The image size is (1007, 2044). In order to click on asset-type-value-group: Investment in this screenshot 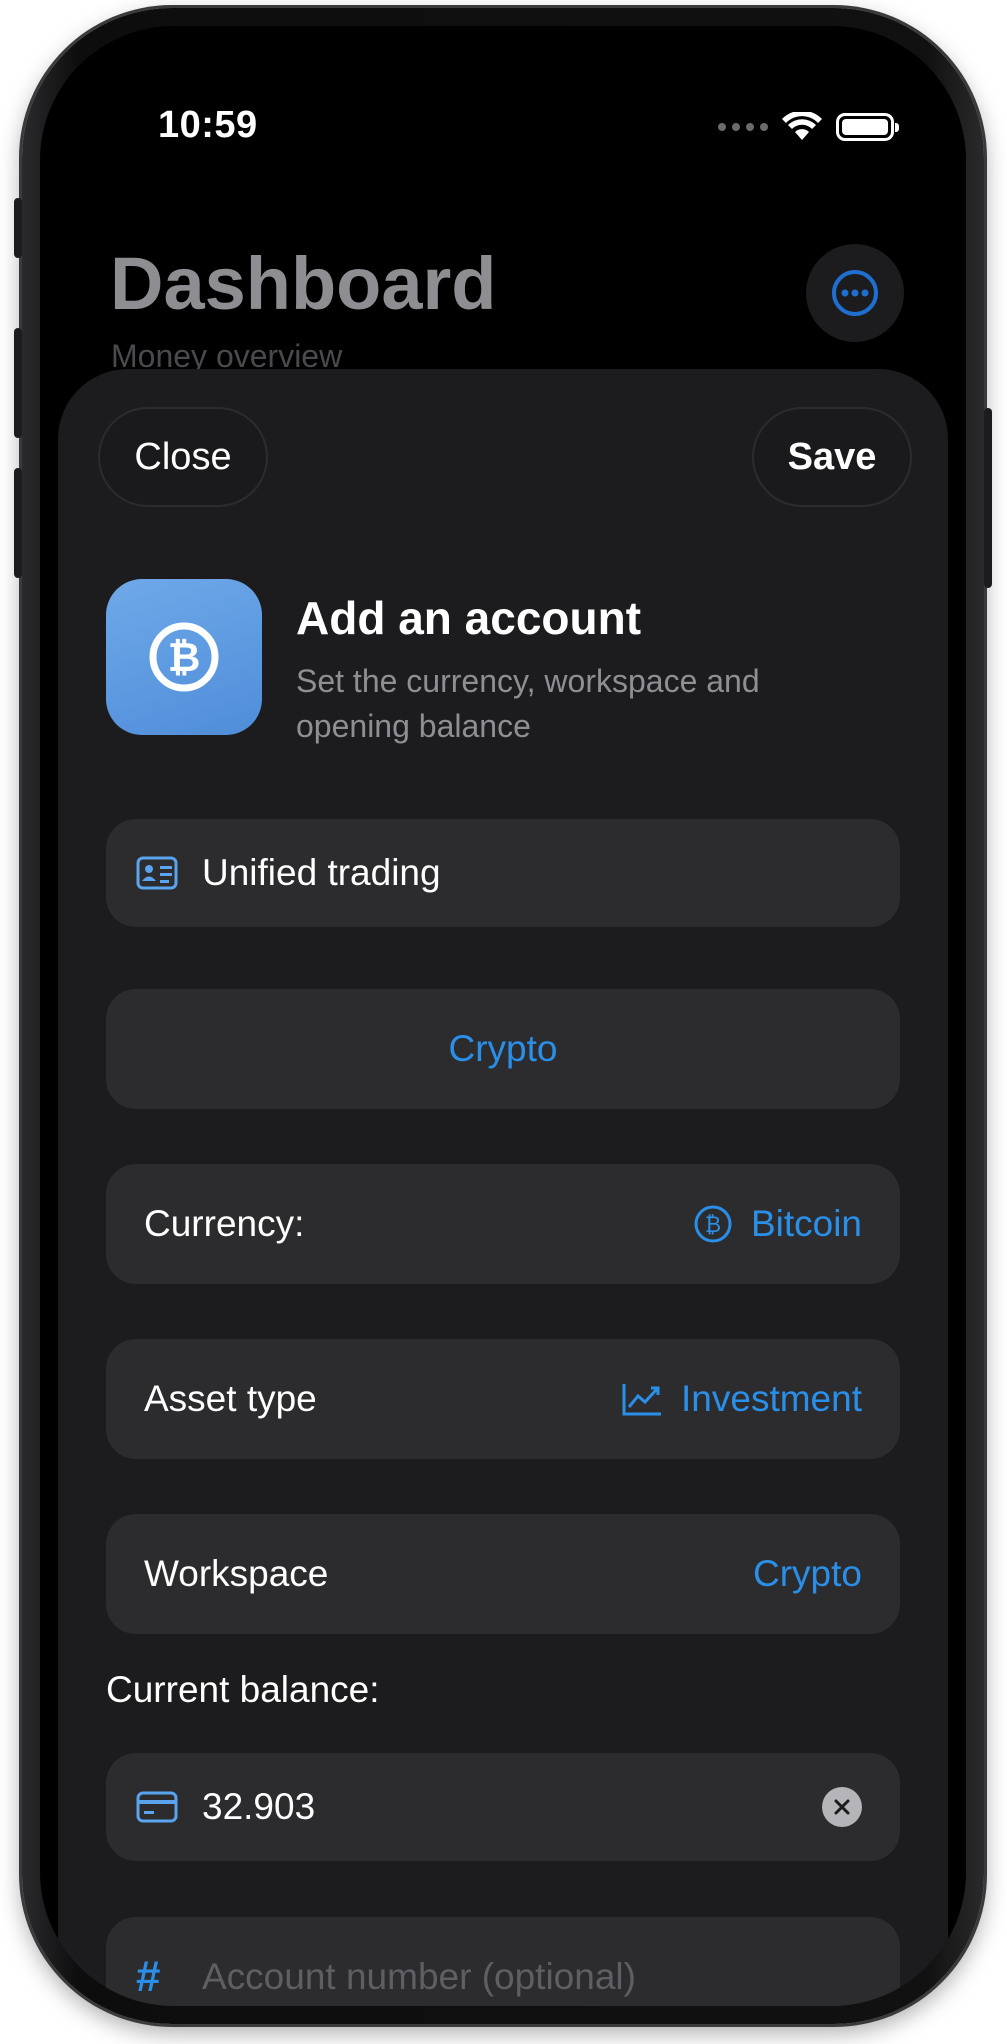, I will do `click(741, 1399)`.